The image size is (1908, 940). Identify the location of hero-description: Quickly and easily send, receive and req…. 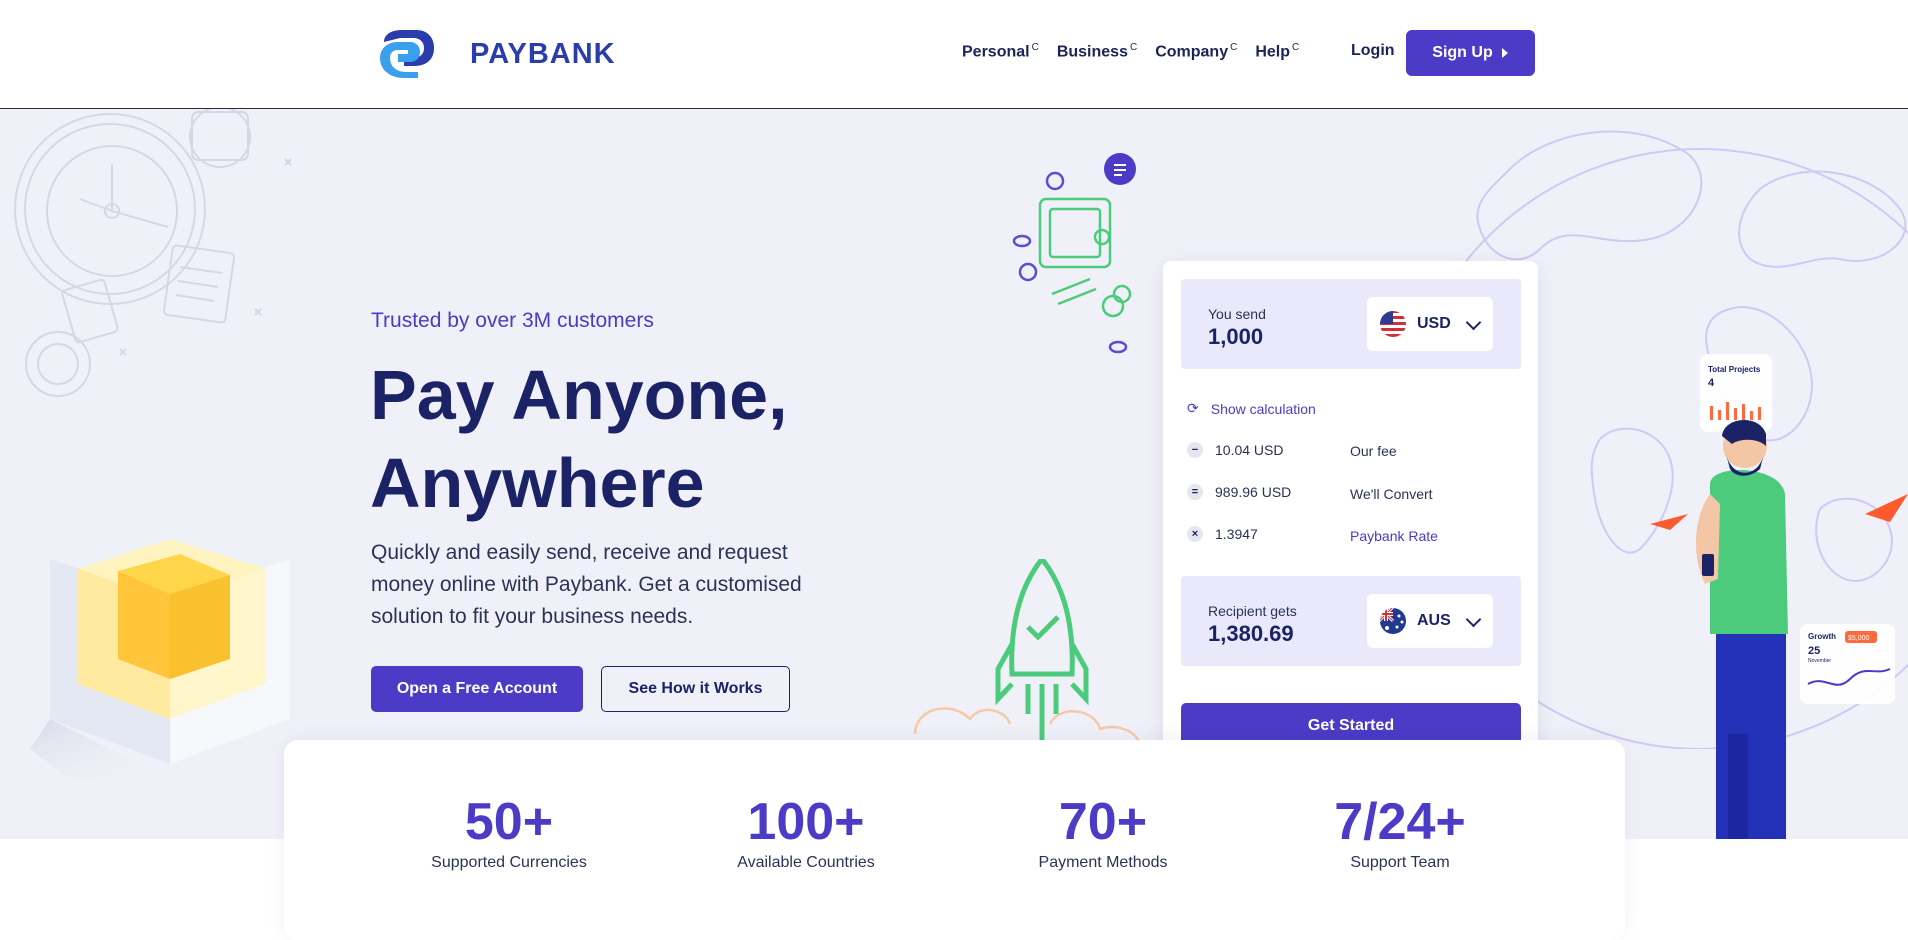
(586, 584).